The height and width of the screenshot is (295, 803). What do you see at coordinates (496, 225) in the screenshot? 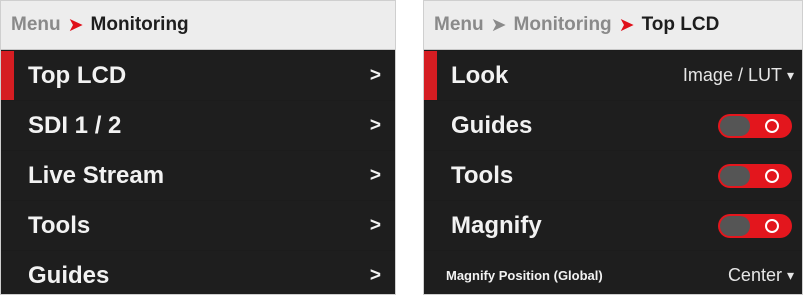
I see `setting-label: Magnify` at bounding box center [496, 225].